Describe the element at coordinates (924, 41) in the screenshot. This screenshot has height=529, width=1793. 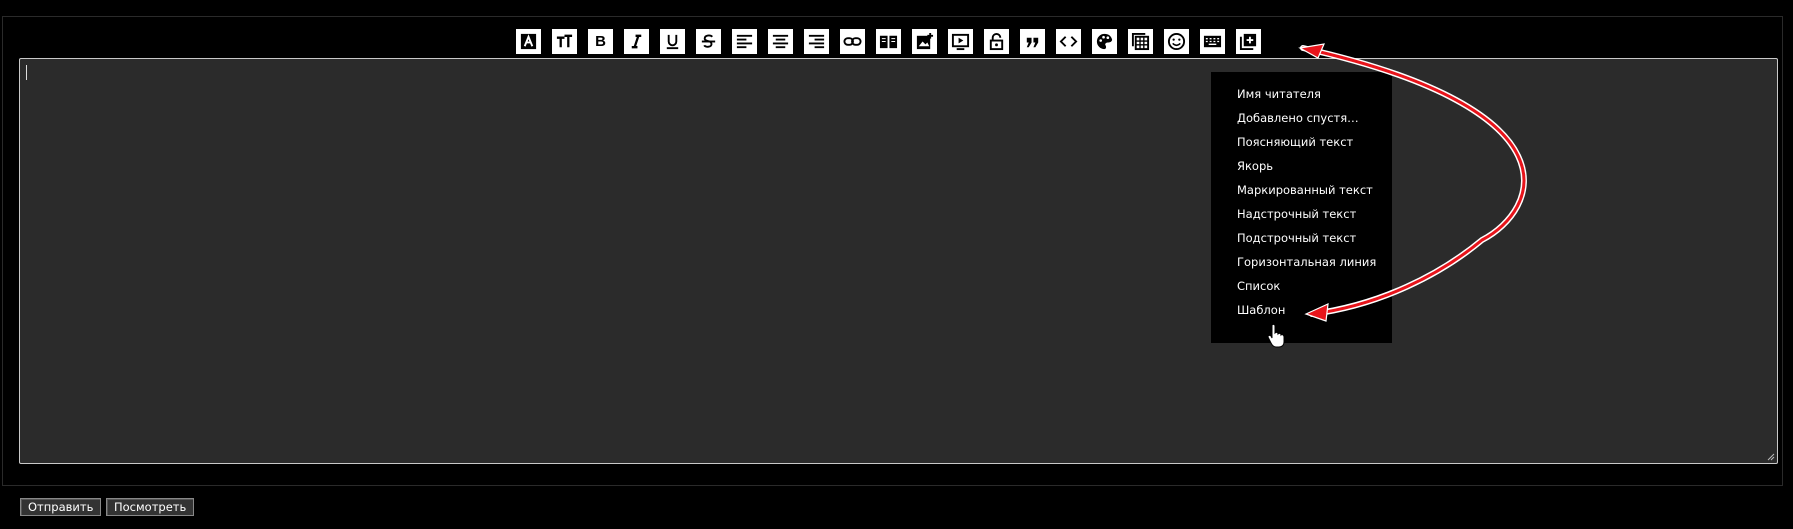
I see `image-add-icon` at that location.